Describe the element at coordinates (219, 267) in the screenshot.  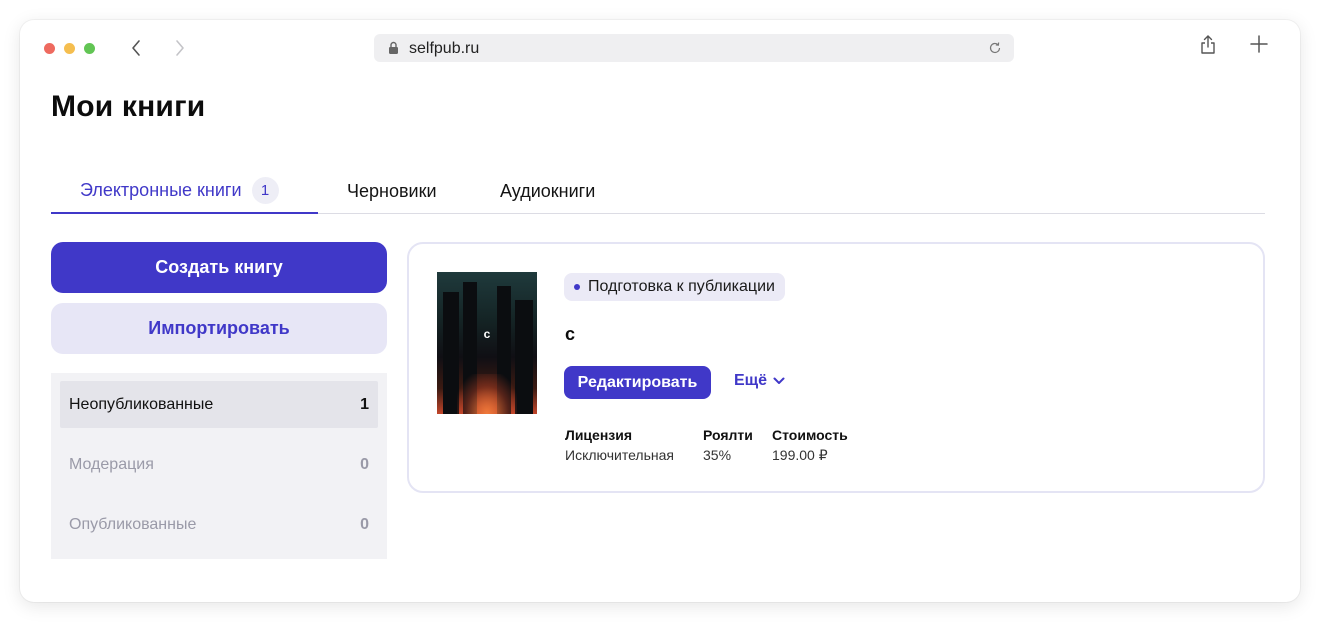
I see `create-book-button: Создать книгу` at that location.